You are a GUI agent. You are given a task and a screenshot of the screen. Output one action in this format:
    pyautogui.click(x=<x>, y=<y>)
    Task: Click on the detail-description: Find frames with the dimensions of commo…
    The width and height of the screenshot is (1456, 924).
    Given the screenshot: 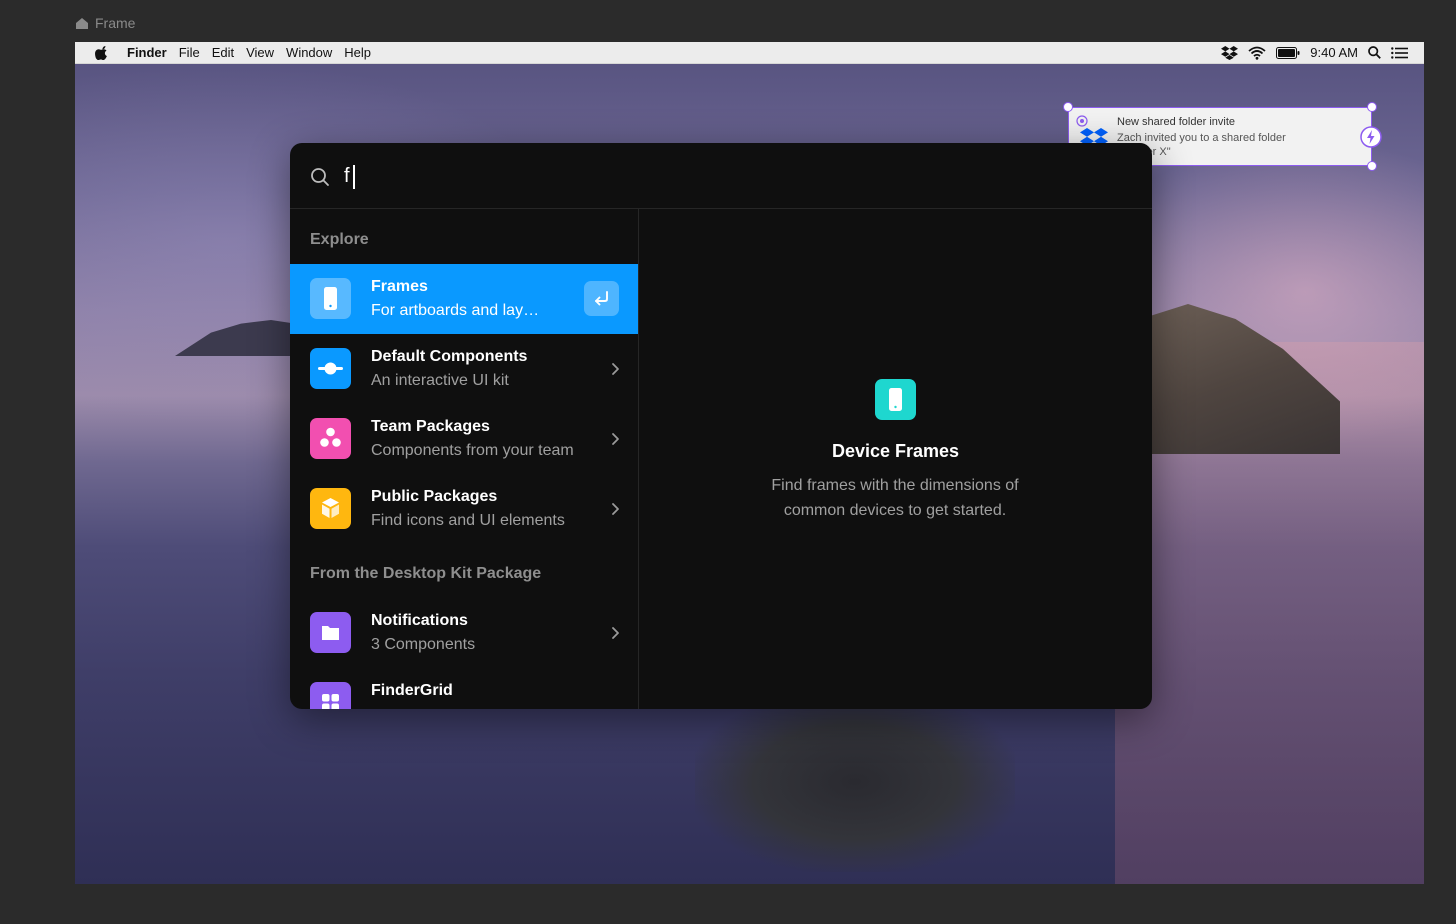 What is the action you would take?
    pyautogui.click(x=895, y=498)
    